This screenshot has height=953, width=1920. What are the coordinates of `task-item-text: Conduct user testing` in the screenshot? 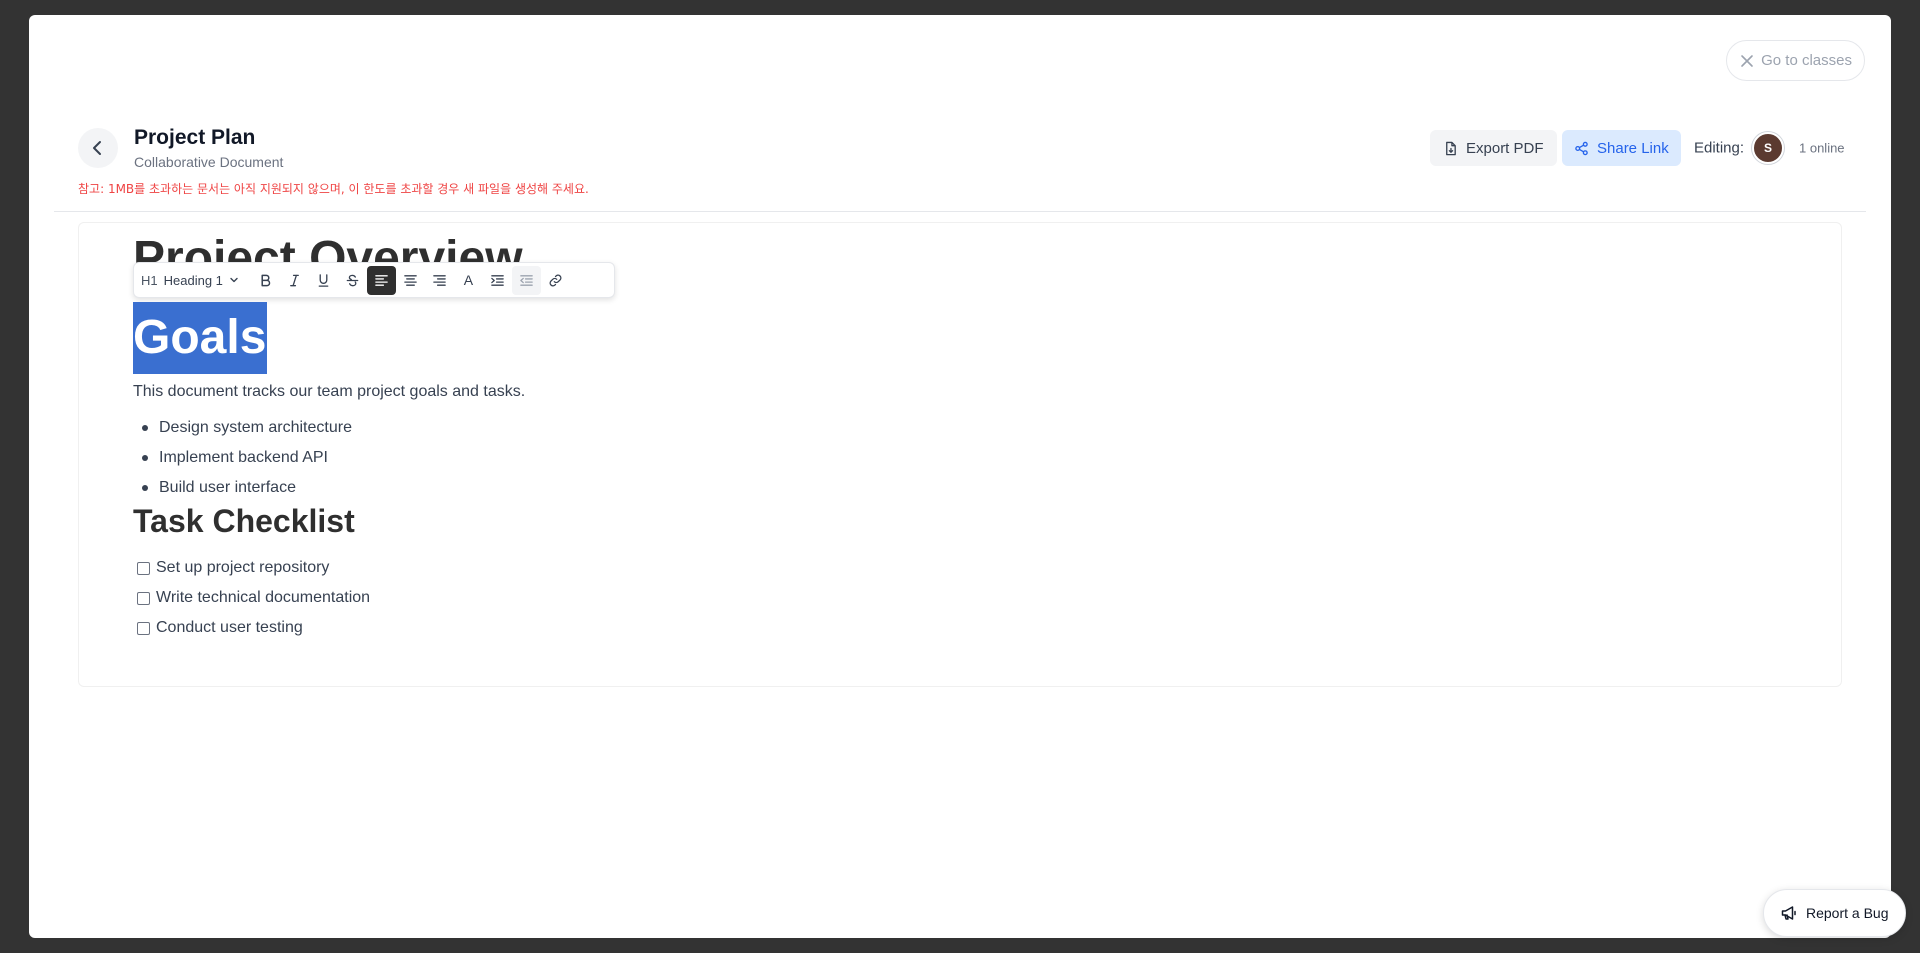 It's located at (229, 628).